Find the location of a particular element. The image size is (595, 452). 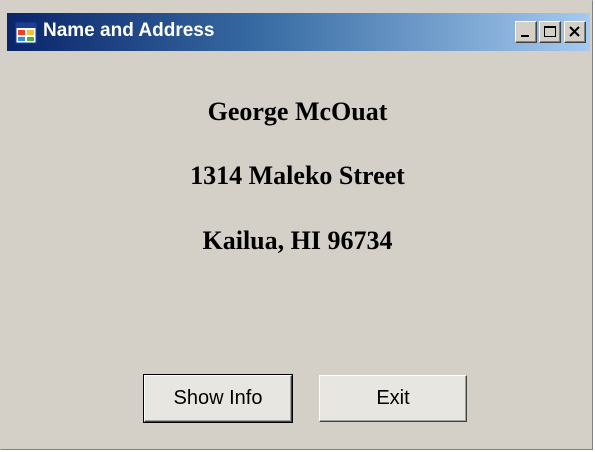

maximize-button is located at coordinates (550, 32).